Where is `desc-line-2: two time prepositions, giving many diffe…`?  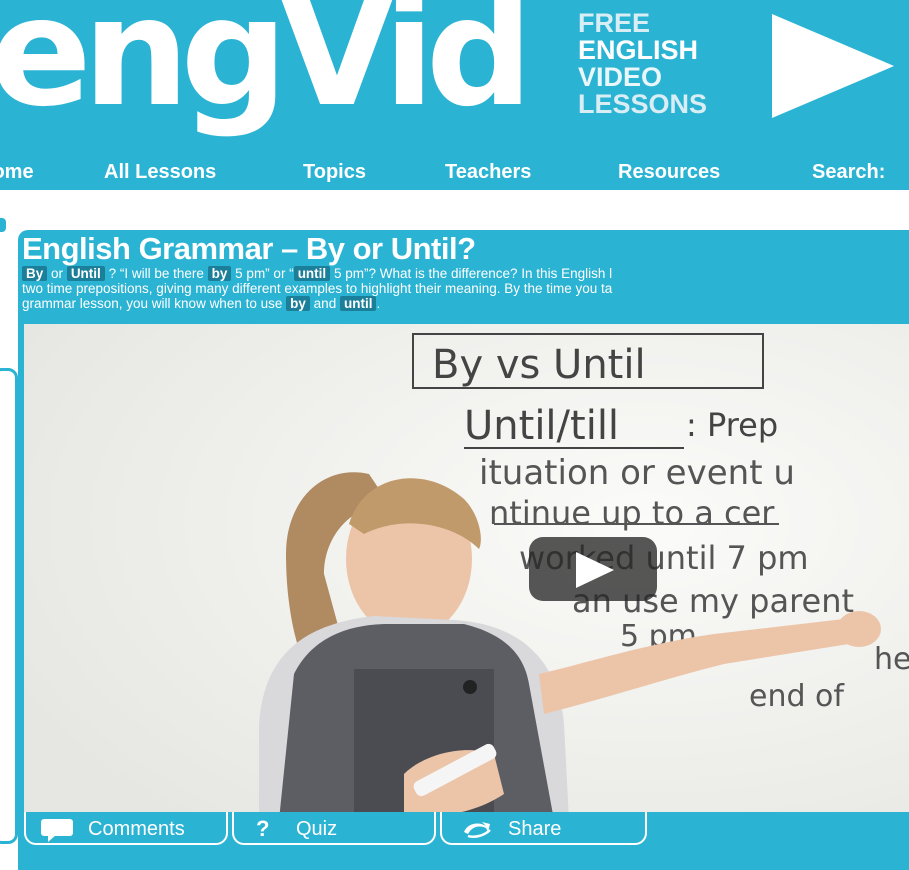
desc-line-2: two time prepositions, giving many diffe… is located at coordinates (317, 288).